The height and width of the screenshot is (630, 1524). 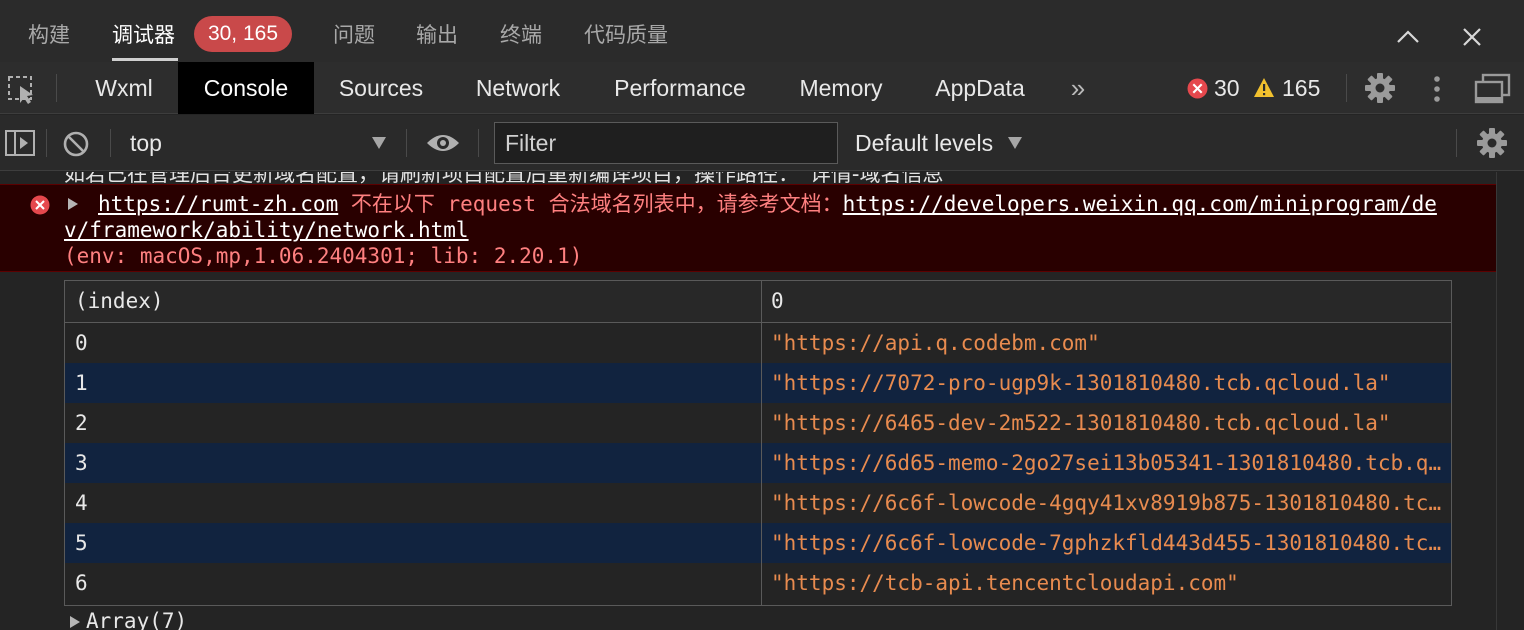 What do you see at coordinates (1227, 88) in the screenshot?
I see `error-count: 30` at bounding box center [1227, 88].